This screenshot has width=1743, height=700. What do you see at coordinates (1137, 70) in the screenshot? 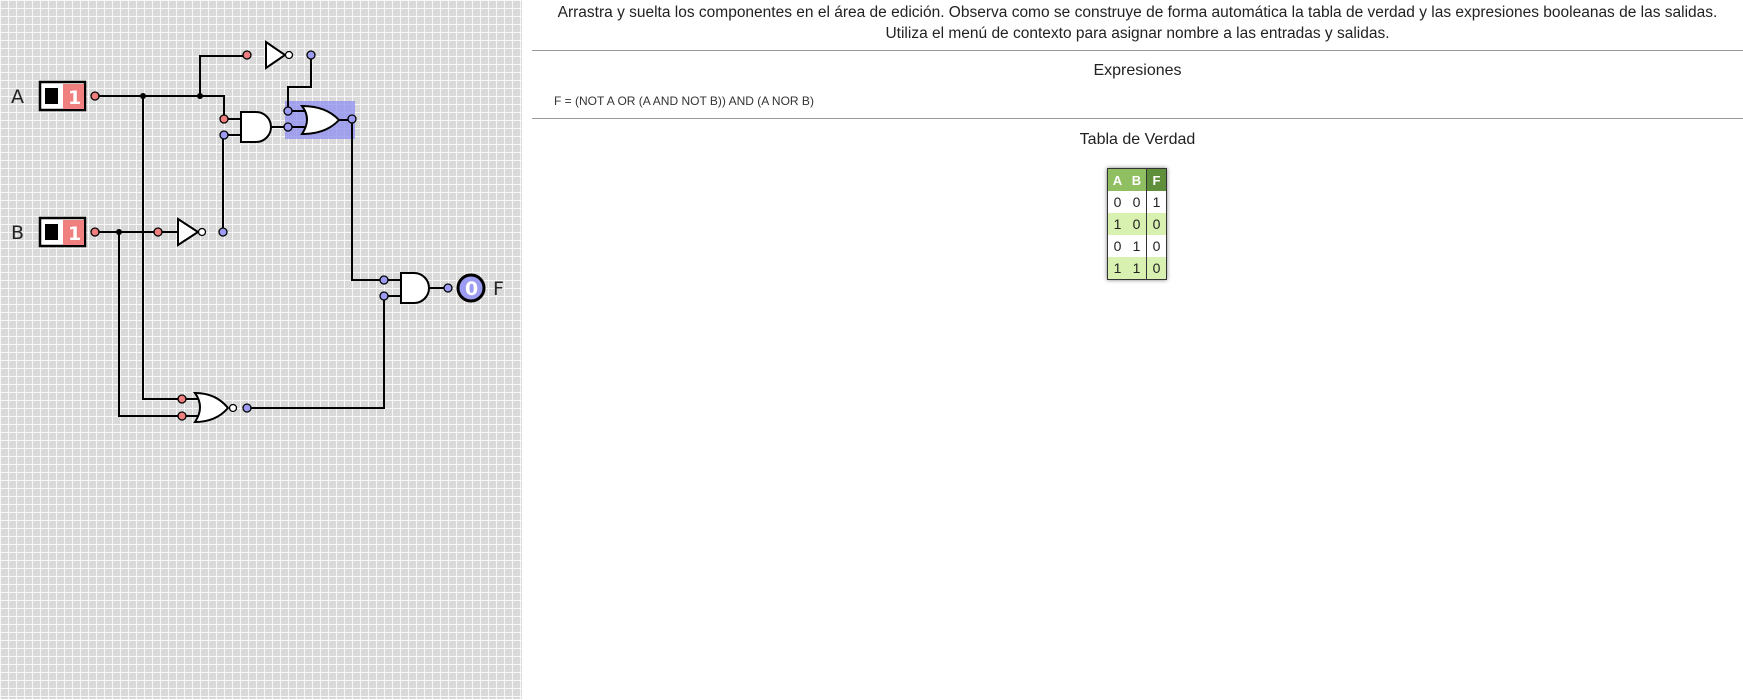
I see `expressions-heading: Expresiones` at bounding box center [1137, 70].